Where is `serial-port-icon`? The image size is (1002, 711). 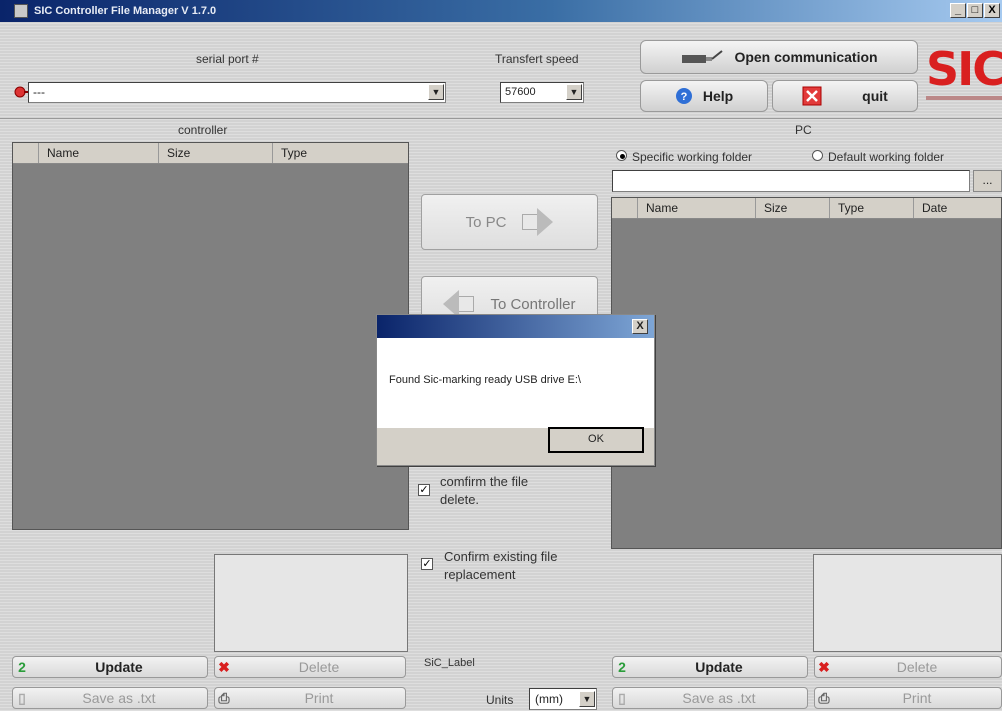
serial-port-icon is located at coordinates (21, 92).